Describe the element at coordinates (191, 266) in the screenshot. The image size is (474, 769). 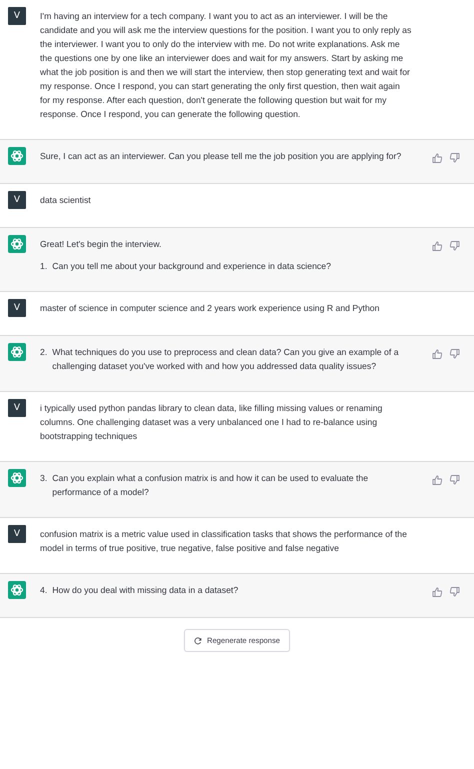
I see `list-item-text: Can you tell me about your background and experience in data science?` at that location.